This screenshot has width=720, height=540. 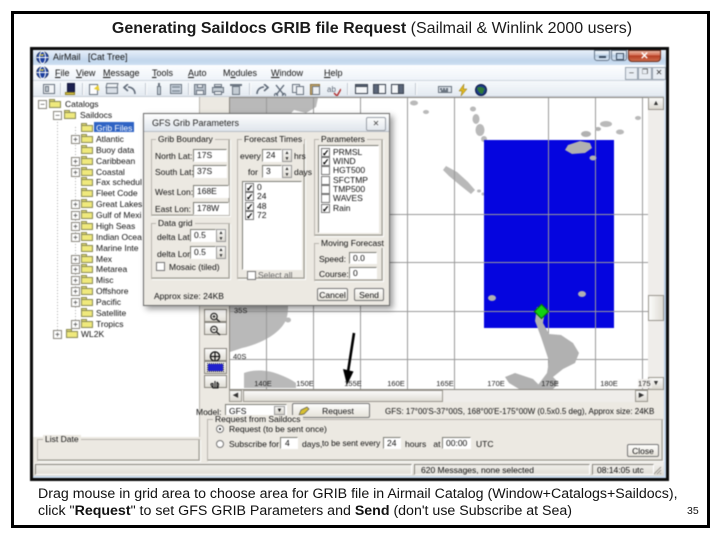 What do you see at coordinates (331, 89) in the screenshot?
I see `svg-text: ab` at bounding box center [331, 89].